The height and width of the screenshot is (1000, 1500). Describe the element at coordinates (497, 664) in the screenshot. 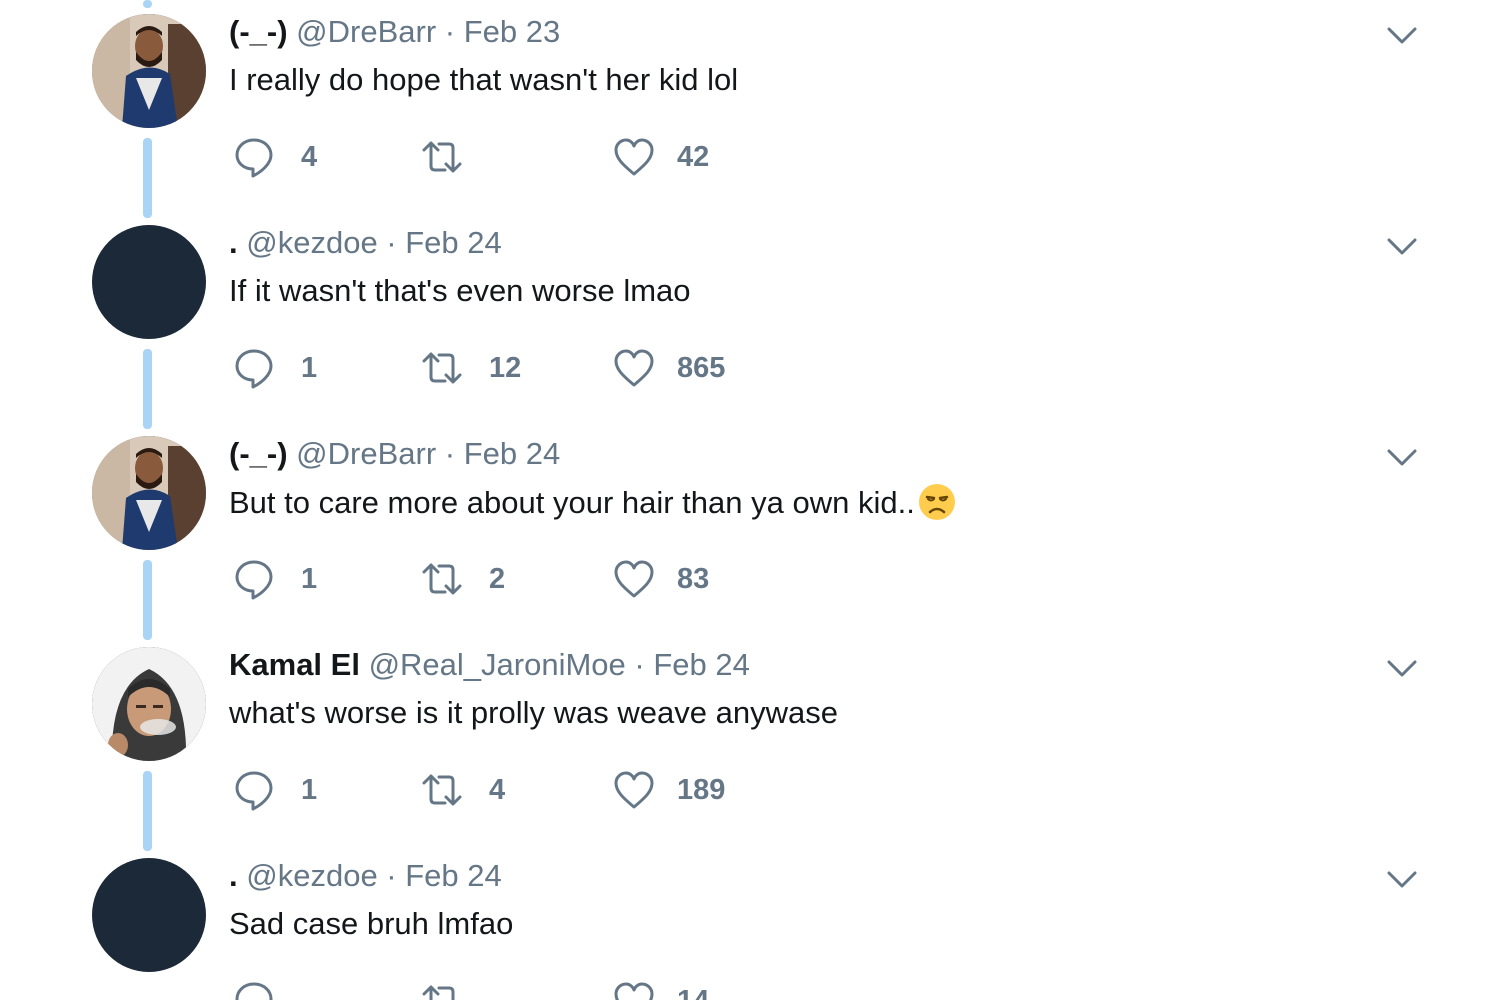

I see `username: @Real_JaroniMoe` at that location.